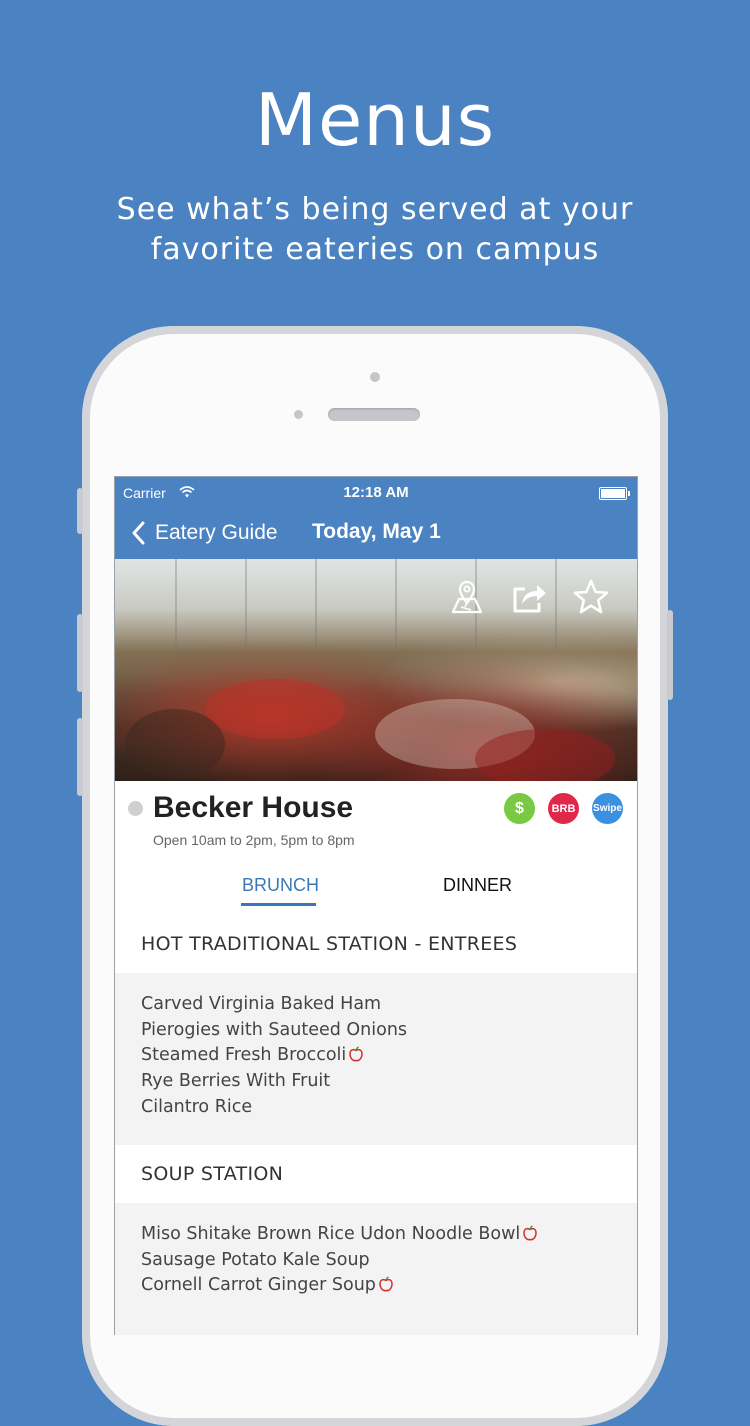 The width and height of the screenshot is (750, 1426). I want to click on back-button: Eatery Guide, so click(203, 533).